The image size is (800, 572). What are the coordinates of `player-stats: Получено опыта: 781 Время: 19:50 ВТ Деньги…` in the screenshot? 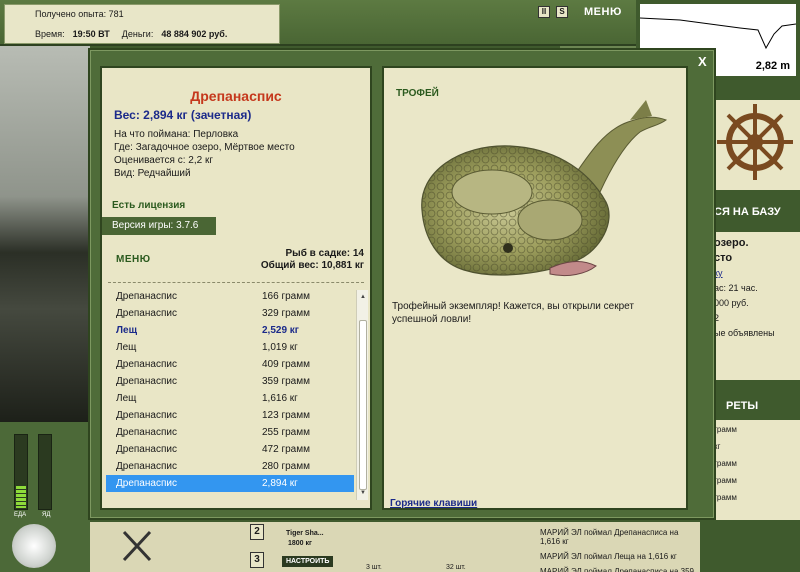 It's located at (142, 24).